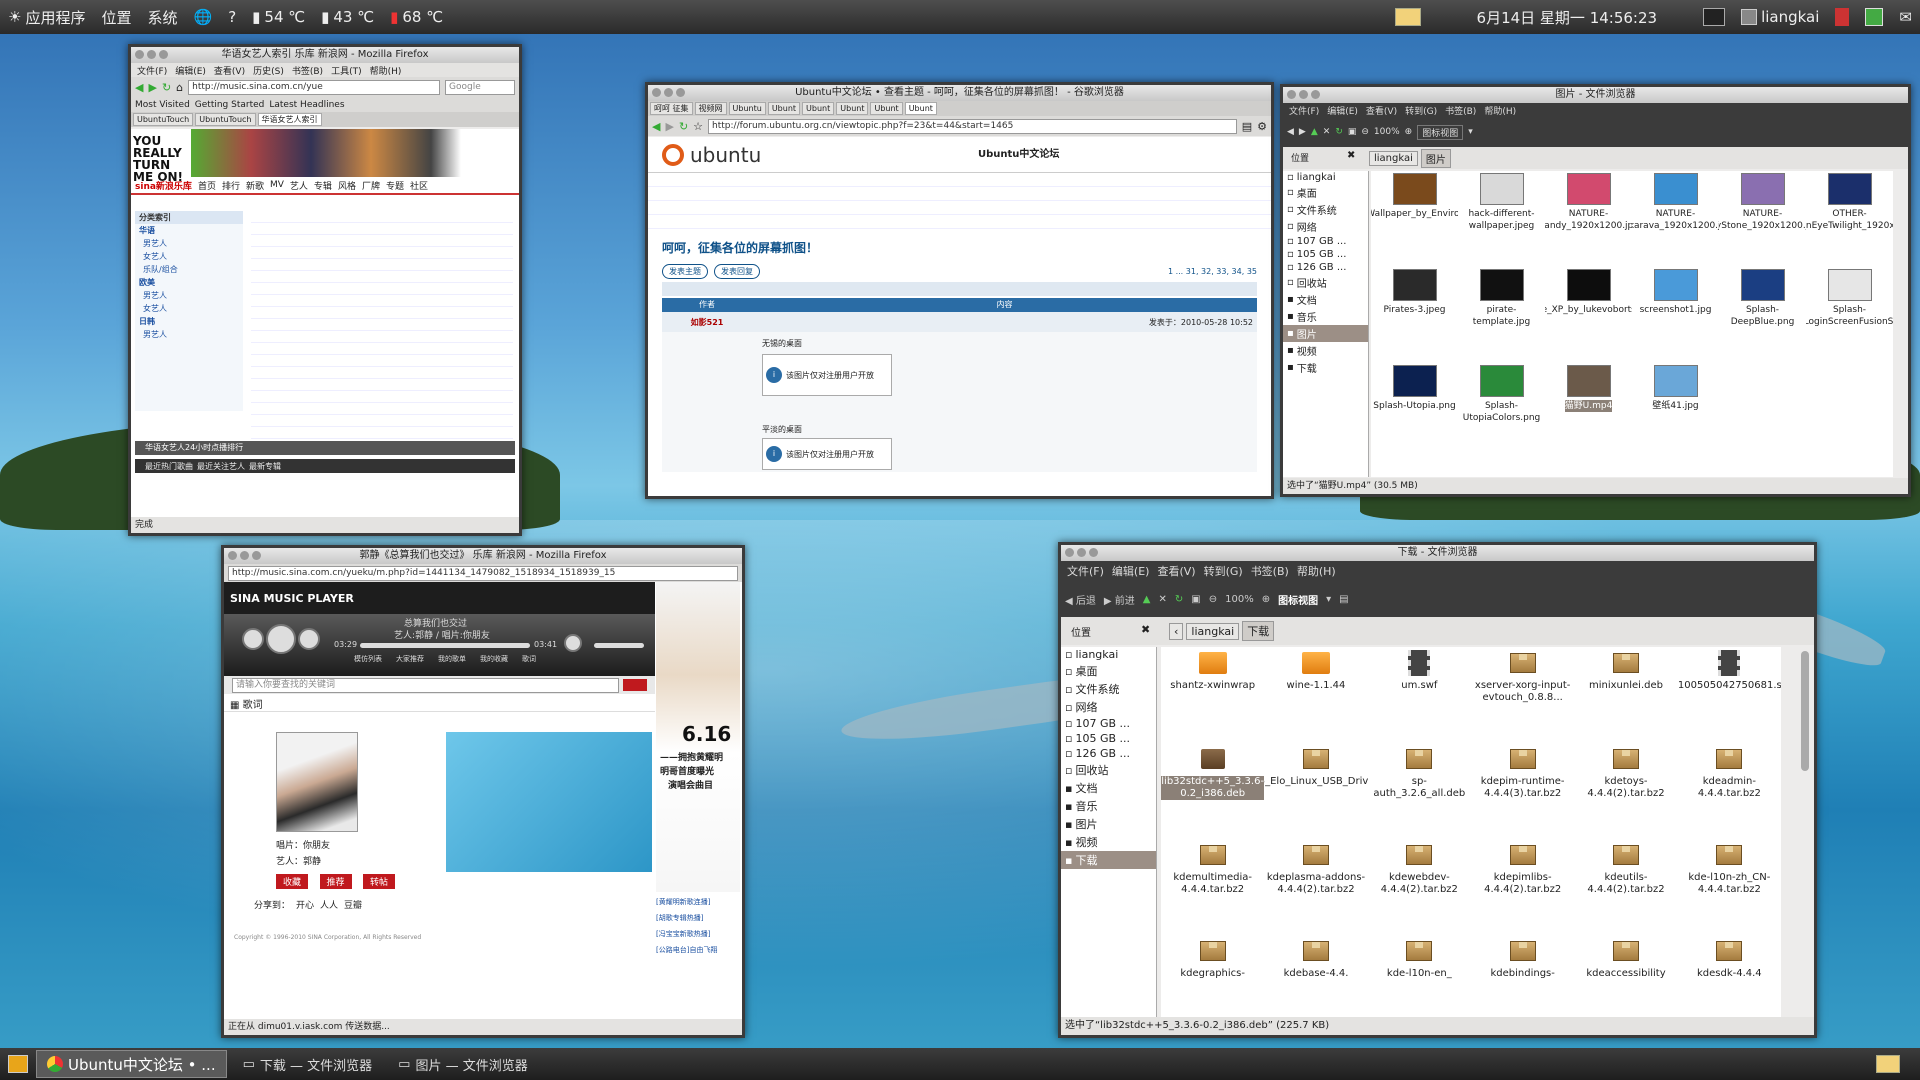 Image resolution: width=1920 pixels, height=1080 pixels. What do you see at coordinates (1325, 350) in the screenshot?
I see `sidebar-item: ▪ 视频` at bounding box center [1325, 350].